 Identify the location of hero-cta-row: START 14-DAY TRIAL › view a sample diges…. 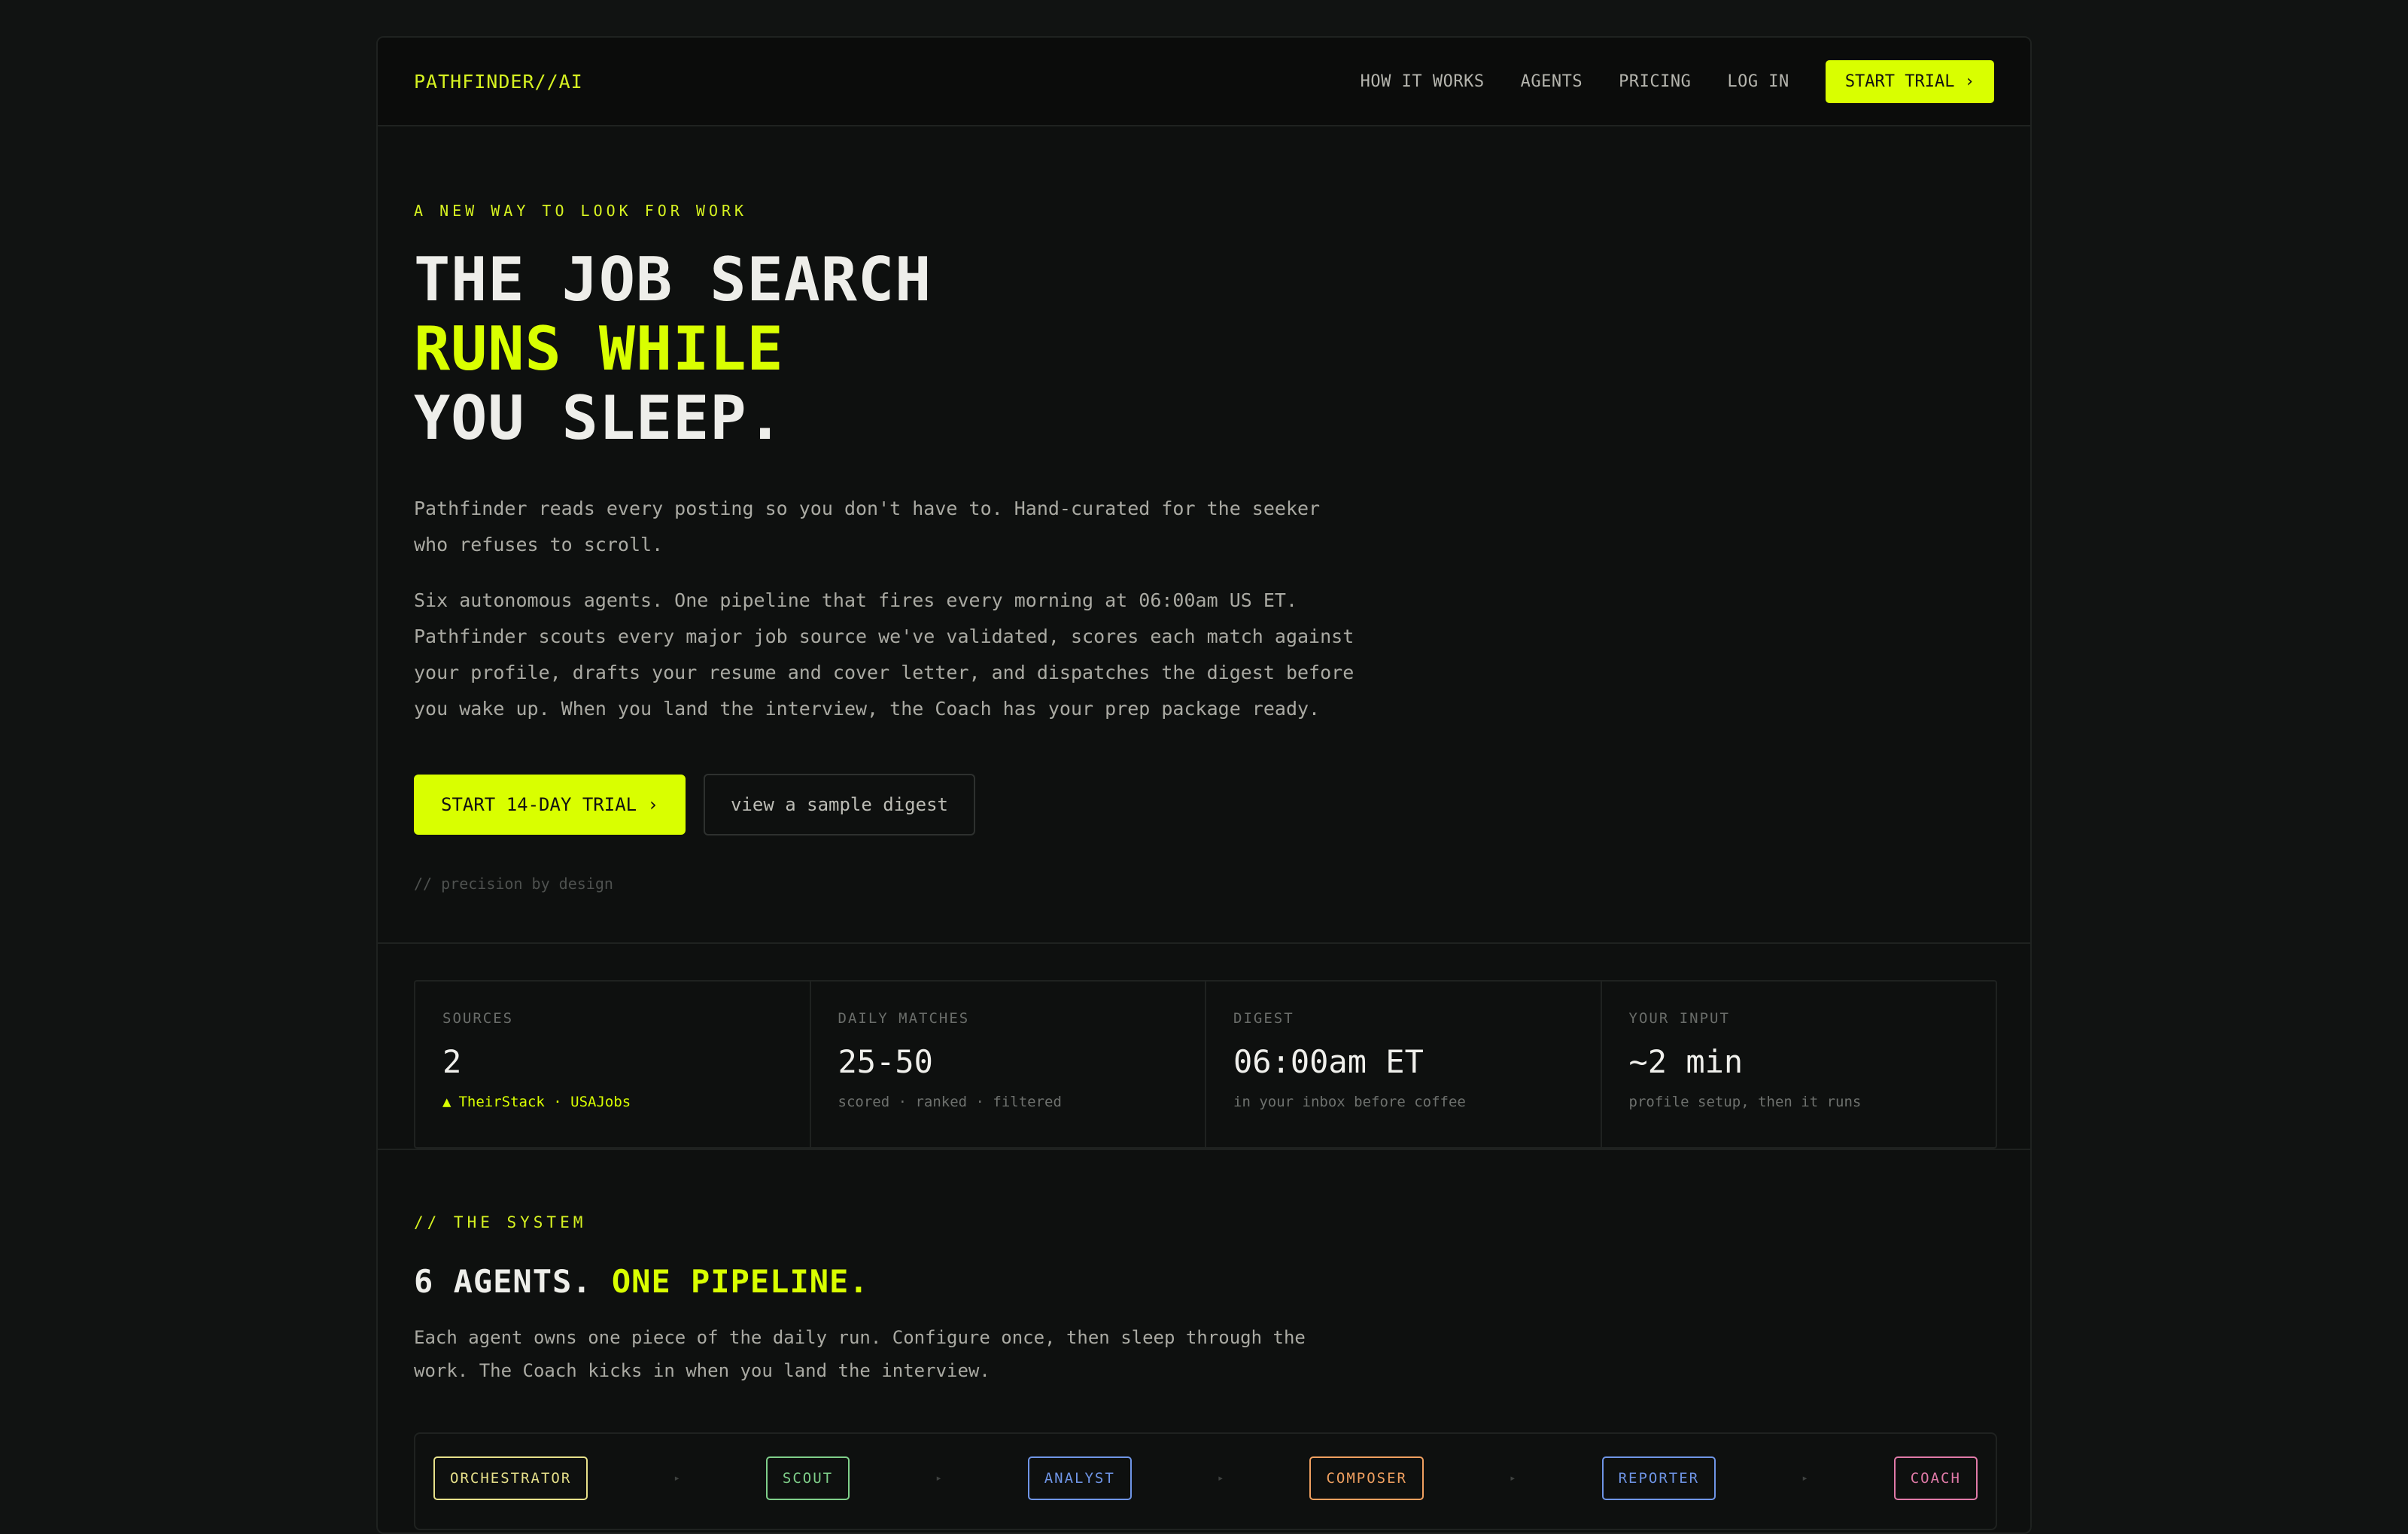
(1204, 804).